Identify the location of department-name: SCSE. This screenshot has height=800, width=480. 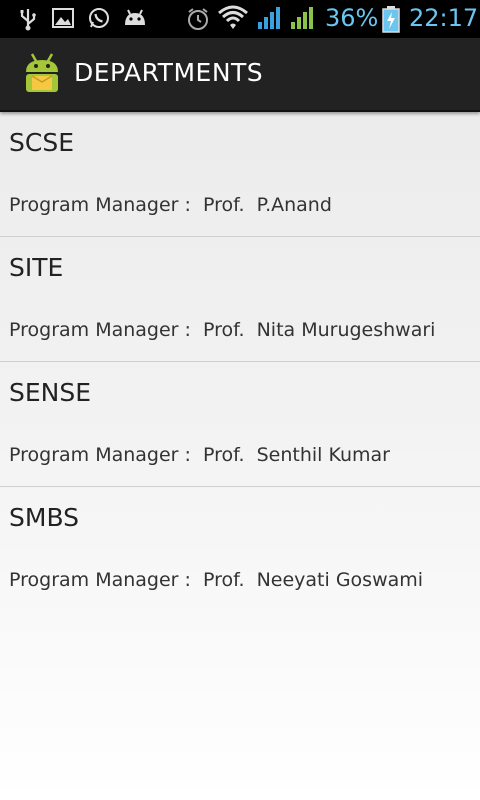
(41, 142).